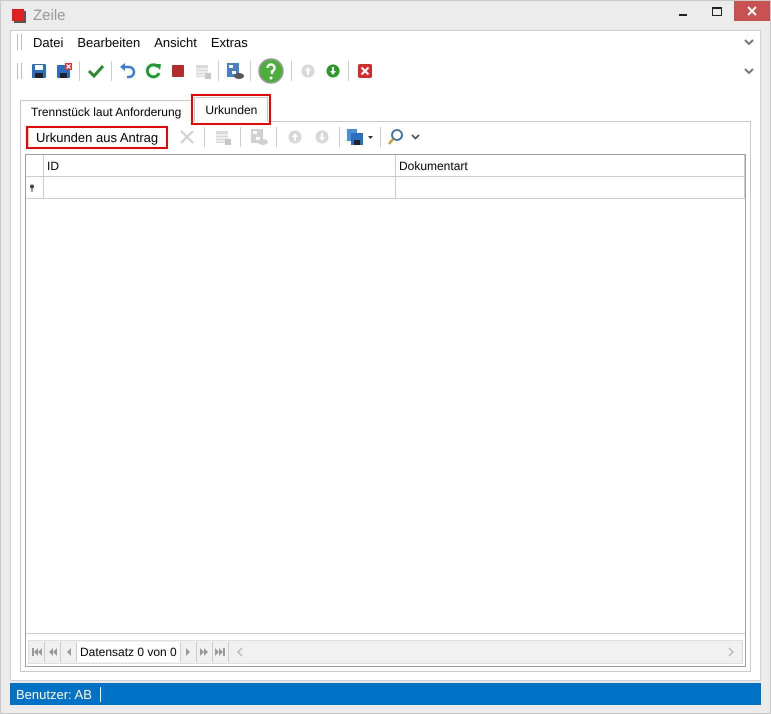 The width and height of the screenshot is (771, 714). Describe the element at coordinates (109, 42) in the screenshot. I see `menu-item: Bearbeiten` at that location.